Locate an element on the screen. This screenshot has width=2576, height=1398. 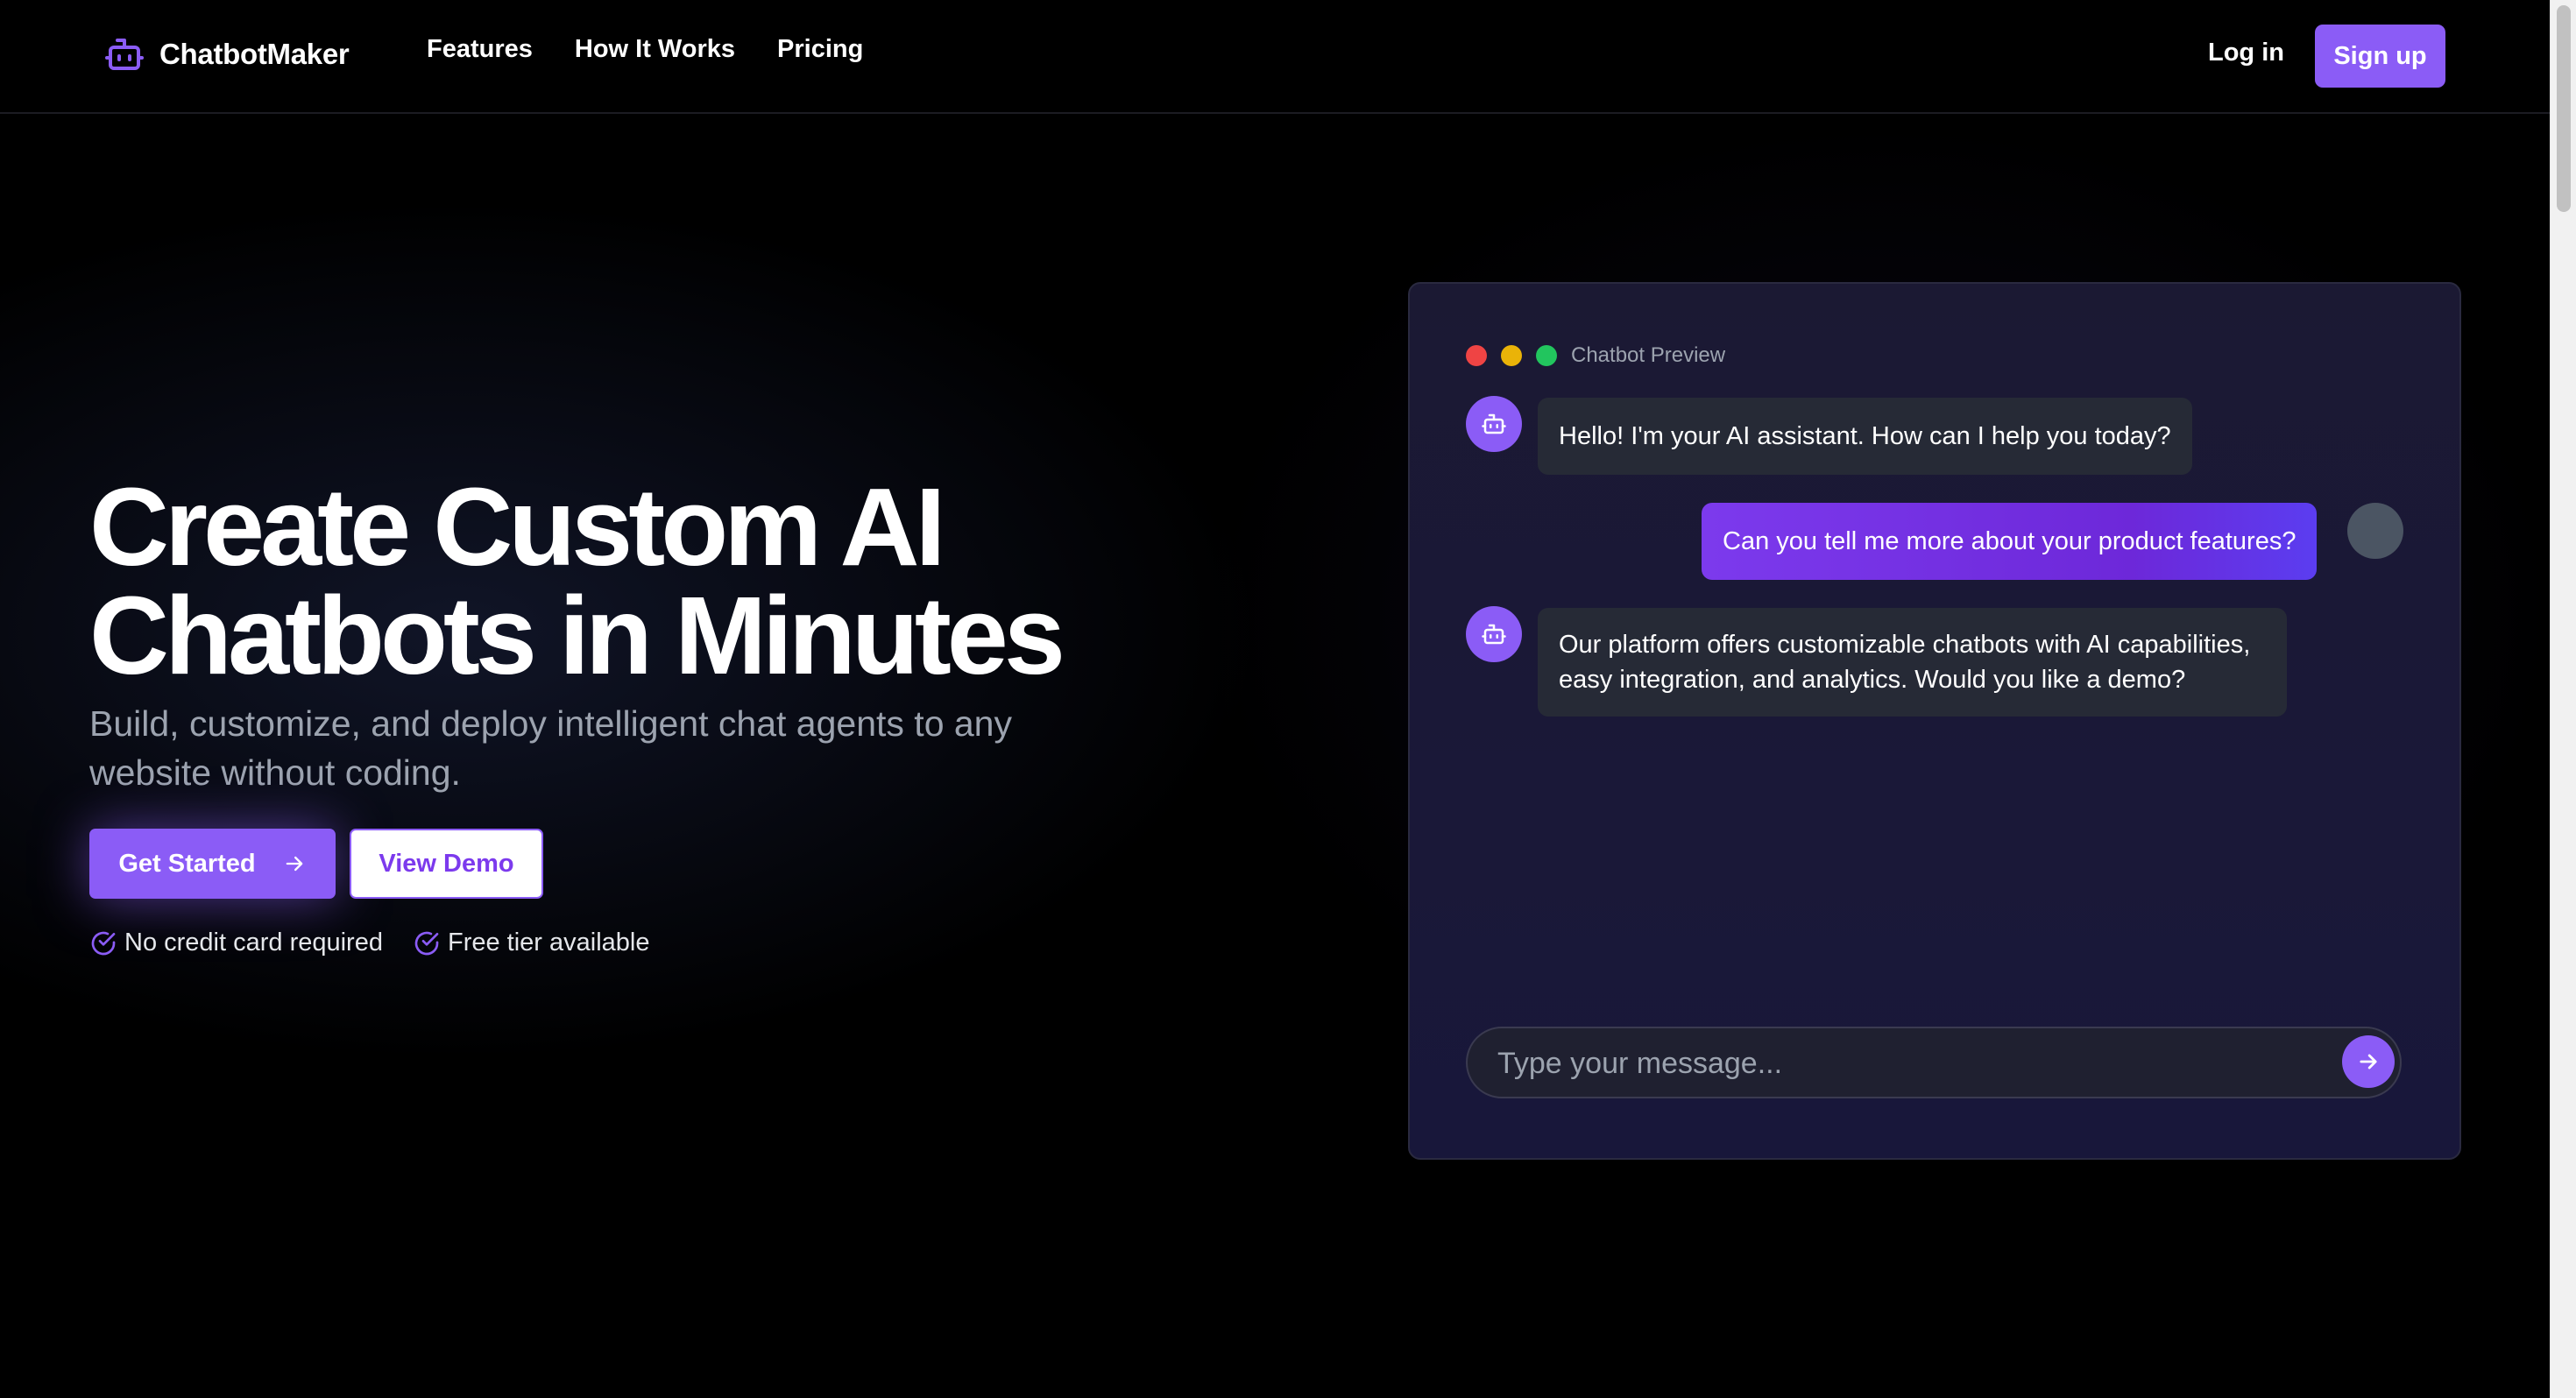
nav-link-pricing: Pricing is located at coordinates (820, 49).